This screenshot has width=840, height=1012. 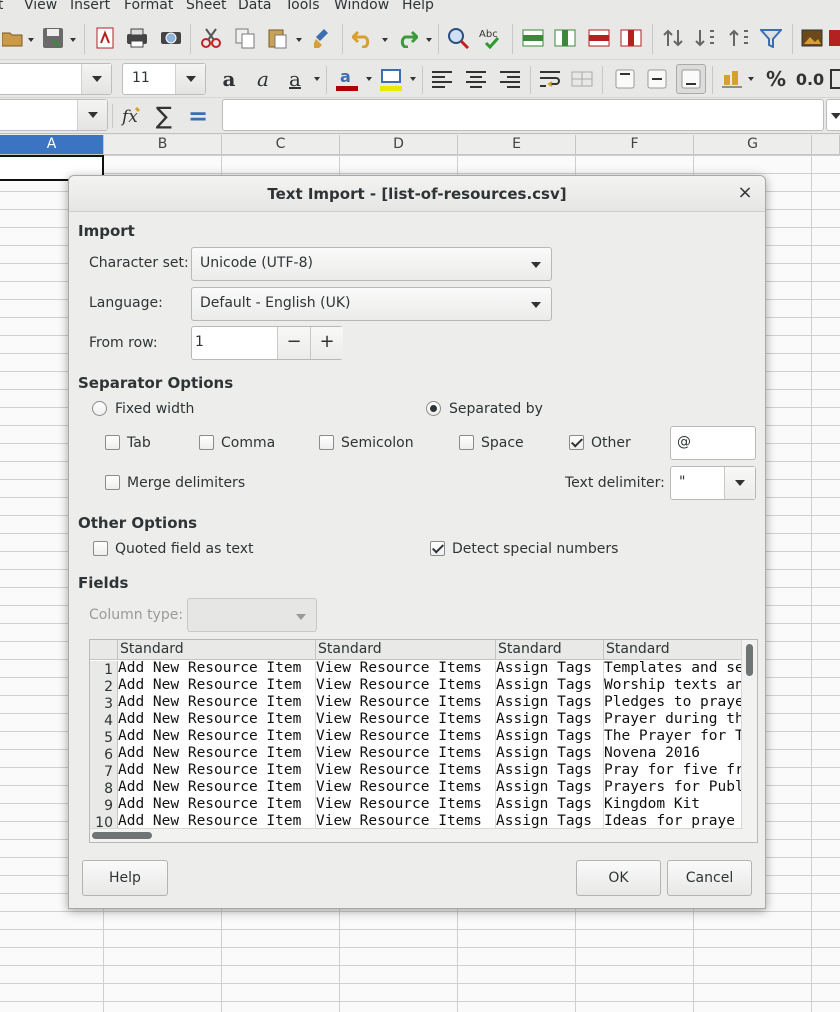 I want to click on merge-cells-icon, so click(x=582, y=79).